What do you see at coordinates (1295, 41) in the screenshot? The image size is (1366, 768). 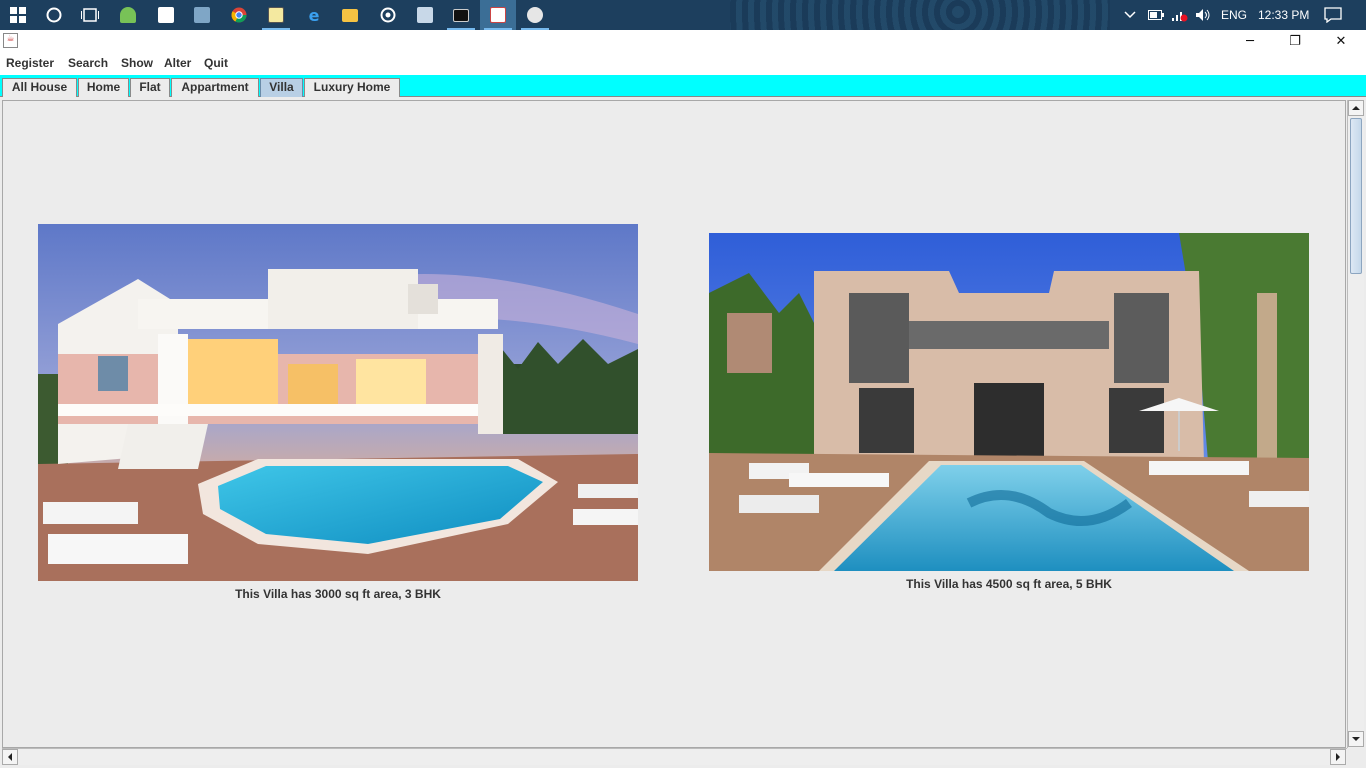 I see `restore-button: ❐` at bounding box center [1295, 41].